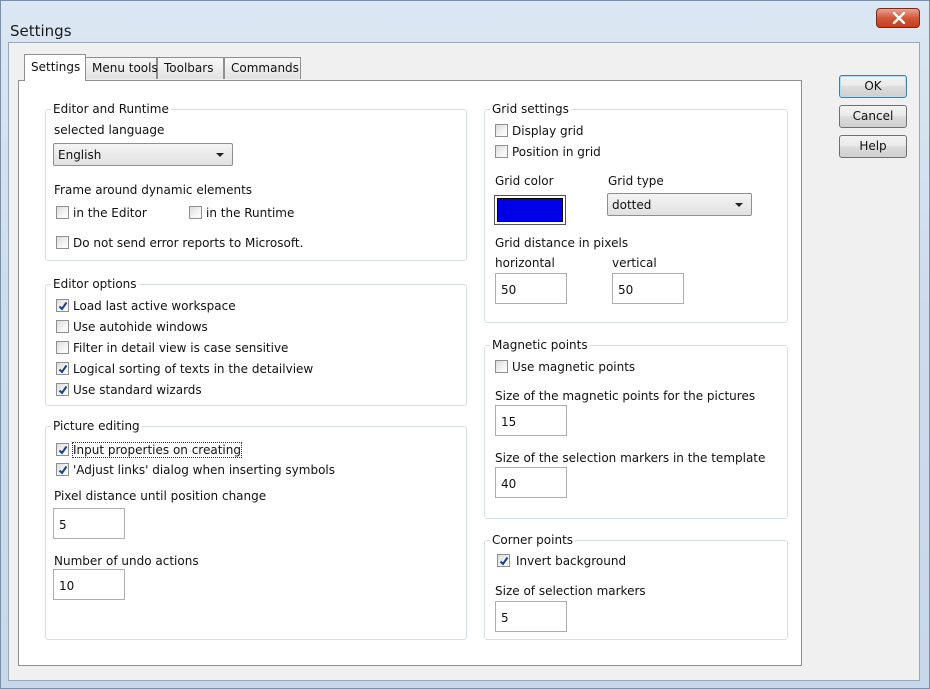 The height and width of the screenshot is (689, 930). I want to click on input-properties-label: Input properties on creating, so click(157, 450).